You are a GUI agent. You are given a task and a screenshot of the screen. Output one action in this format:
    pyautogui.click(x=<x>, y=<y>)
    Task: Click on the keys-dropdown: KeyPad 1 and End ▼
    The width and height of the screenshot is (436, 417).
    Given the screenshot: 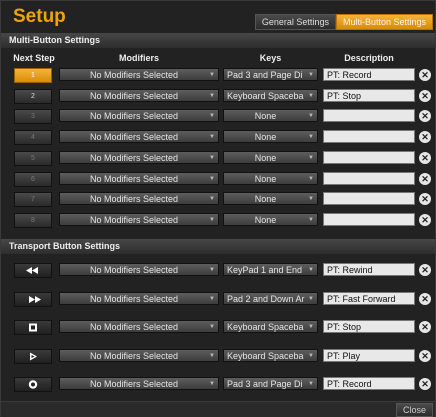 What is the action you would take?
    pyautogui.click(x=270, y=269)
    